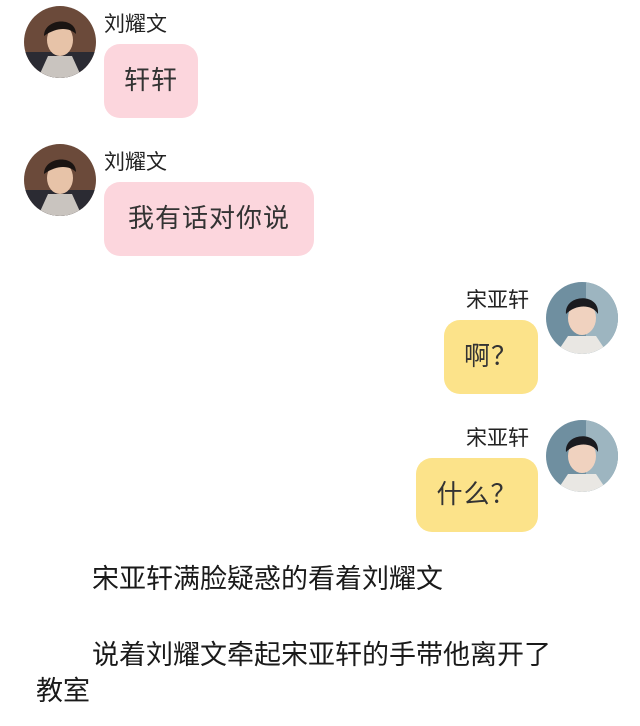 The height and width of the screenshot is (726, 640). I want to click on narration-line-1: 宋亚轩满脸疑惑的看着刘耀文, so click(267, 579).